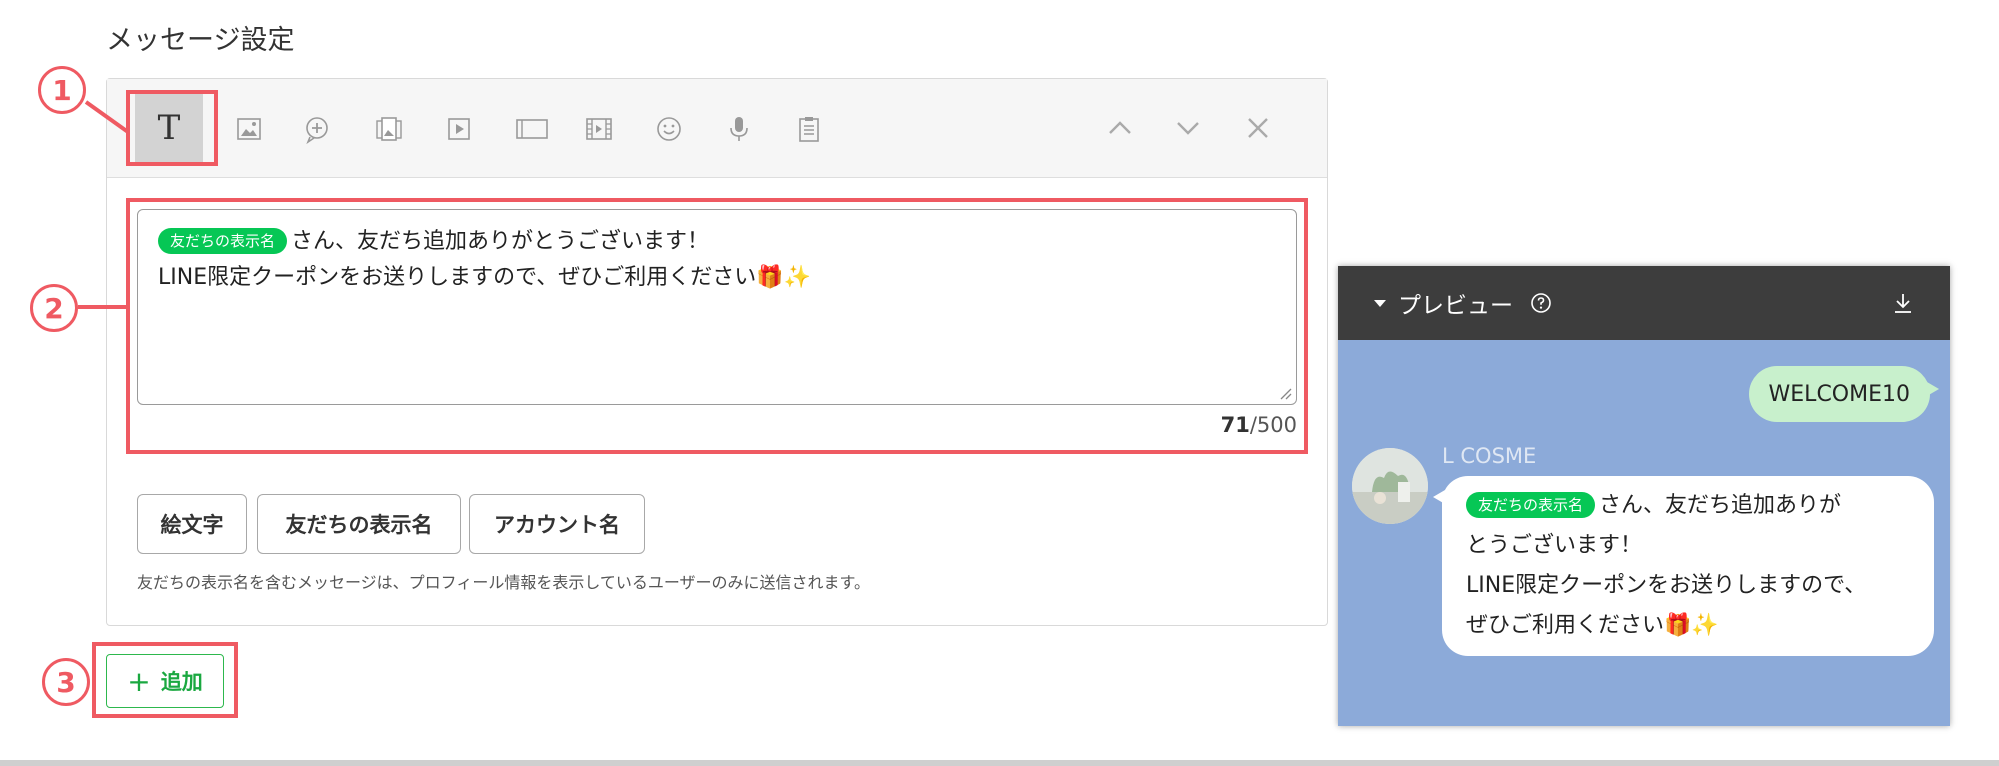 This screenshot has height=766, width=1999. Describe the element at coordinates (200, 40) in the screenshot. I see `section-title: メッセージ設定` at that location.